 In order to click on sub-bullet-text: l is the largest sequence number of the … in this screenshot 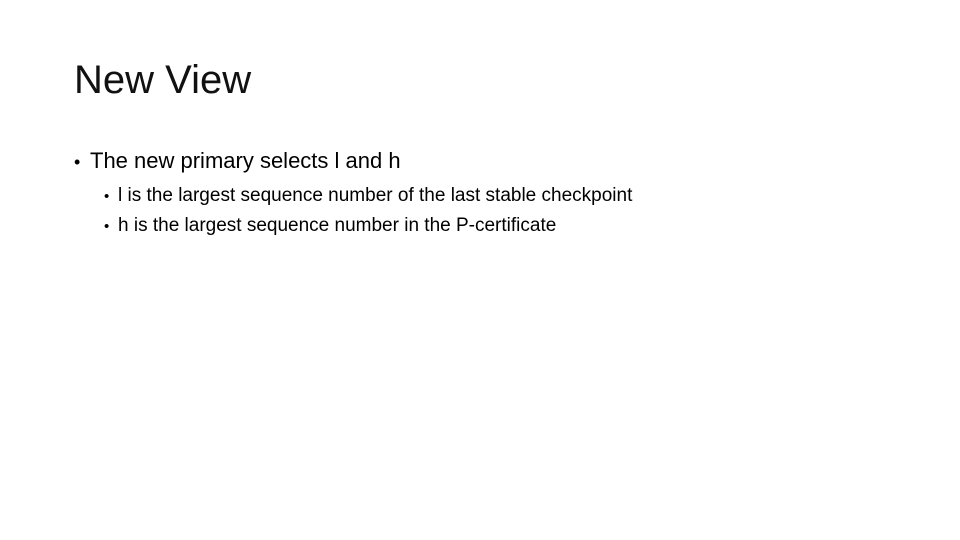, I will do `click(375, 195)`.